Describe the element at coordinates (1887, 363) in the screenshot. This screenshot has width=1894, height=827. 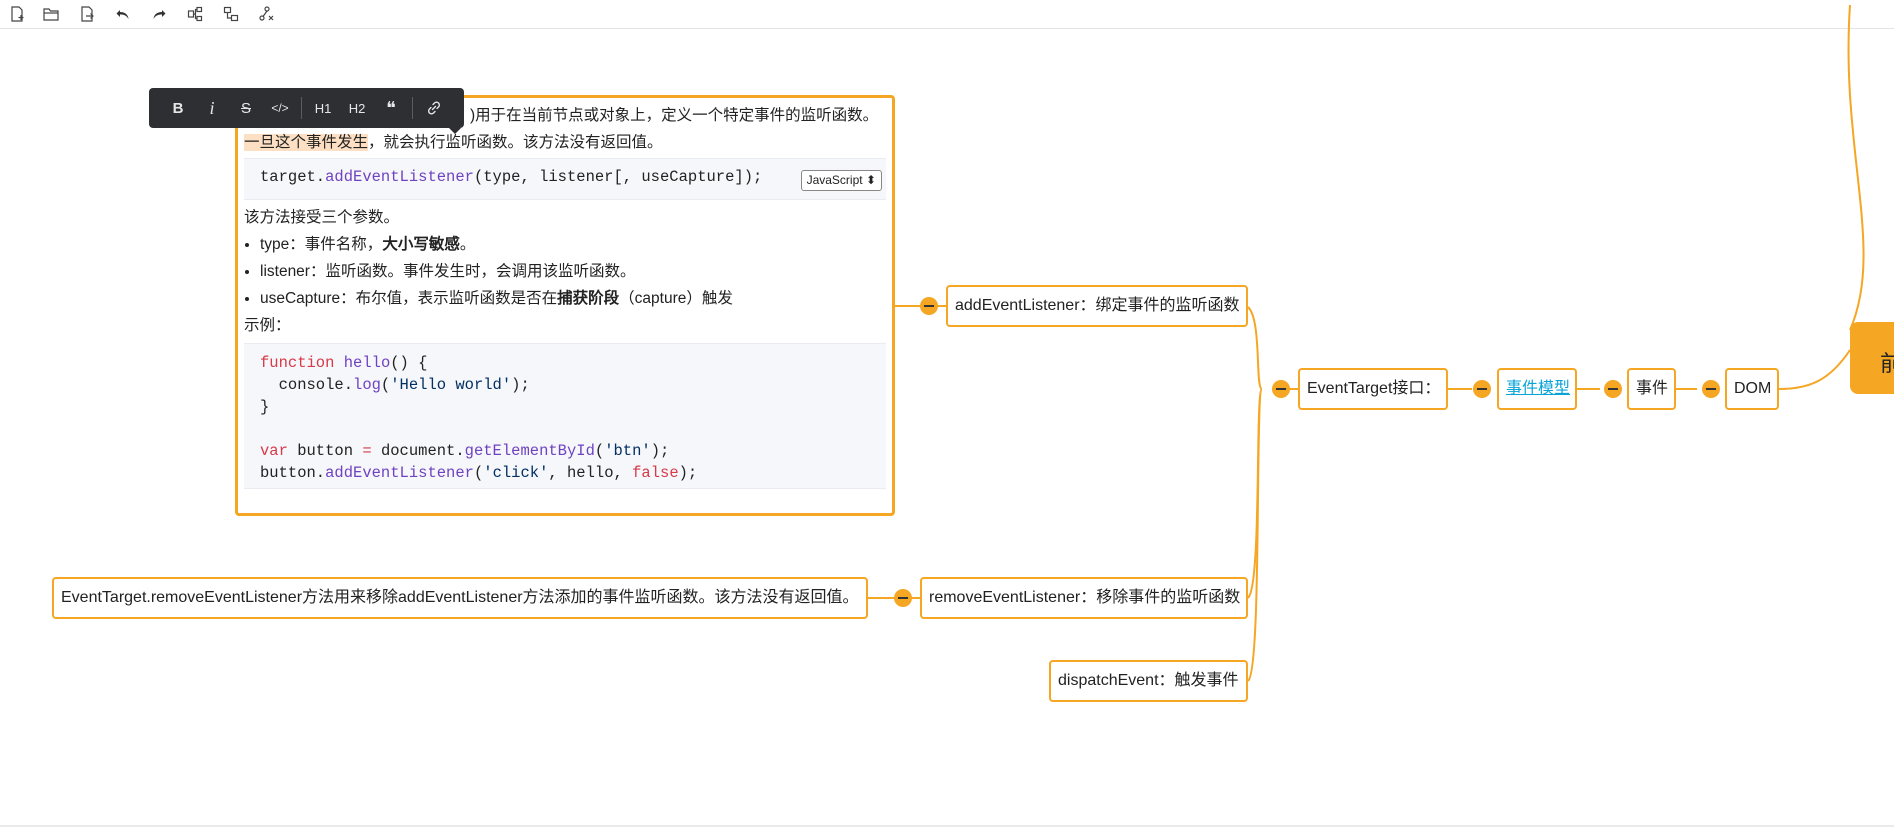
I see `root-node-label: 前` at that location.